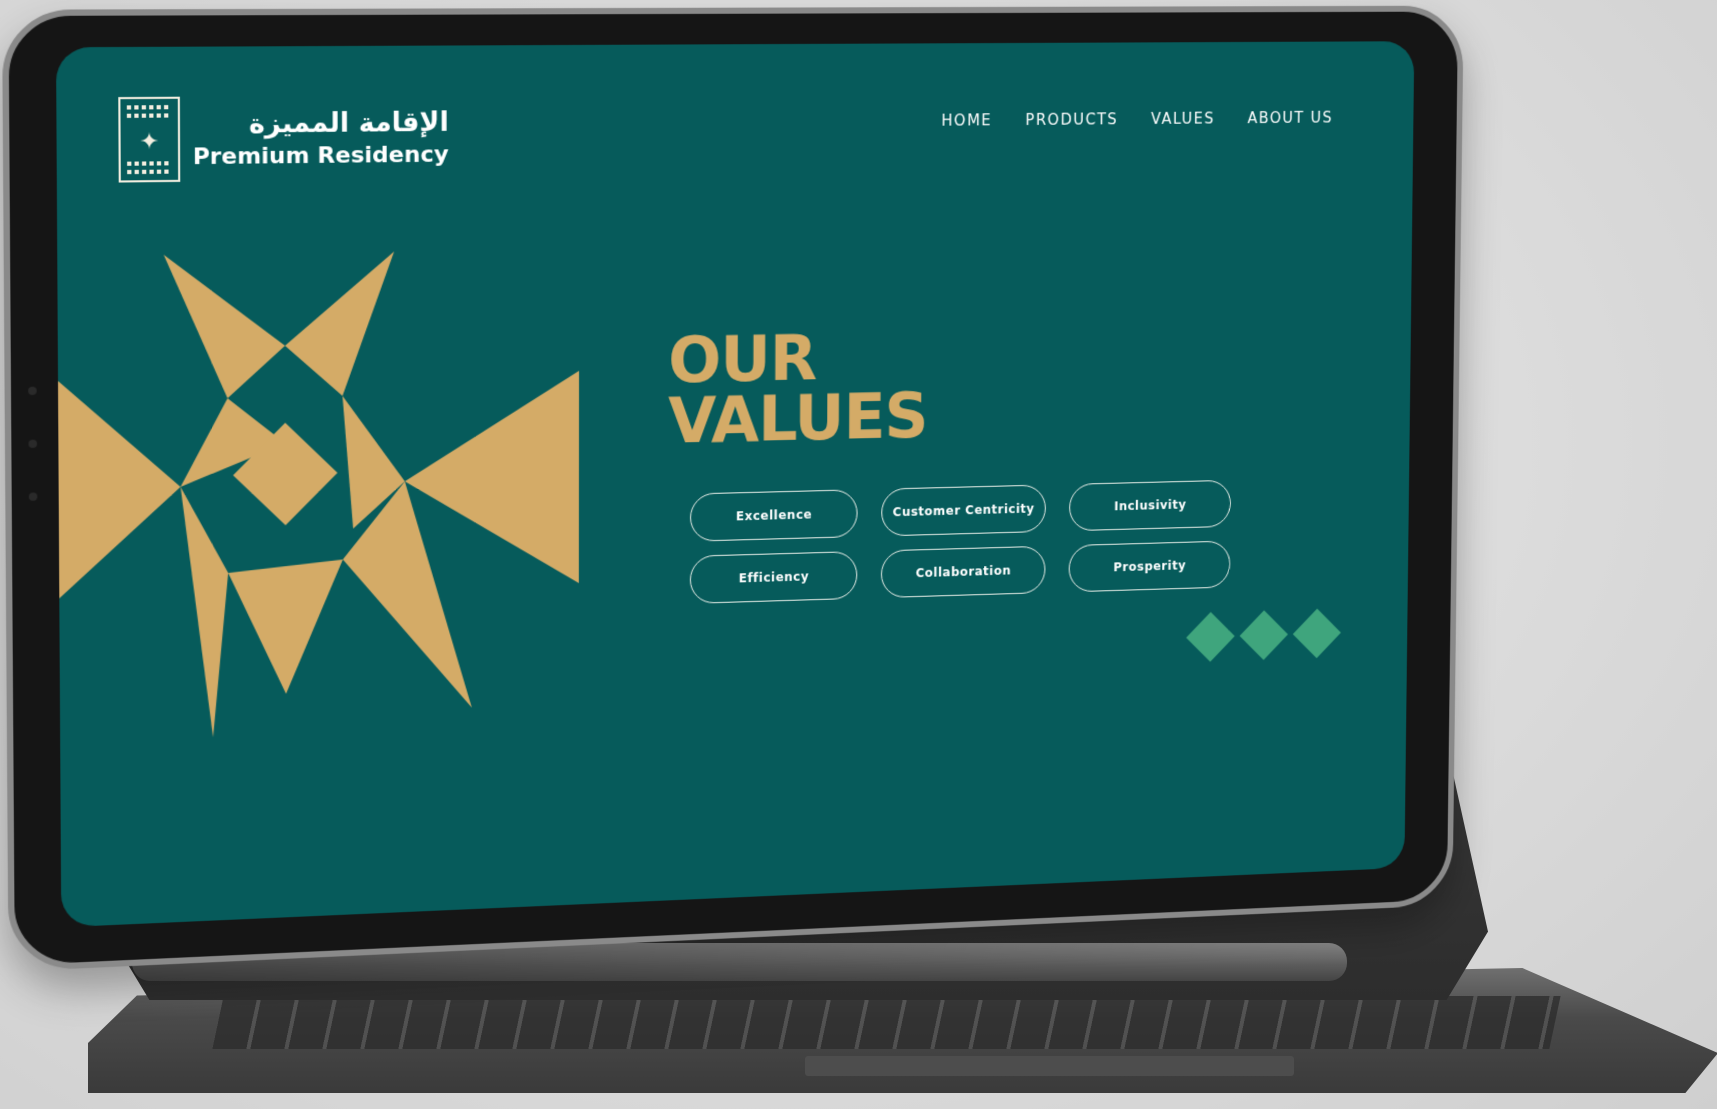 Image resolution: width=1717 pixels, height=1109 pixels. Describe the element at coordinates (1290, 118) in the screenshot. I see `nav-about-us: ABOUT US` at that location.